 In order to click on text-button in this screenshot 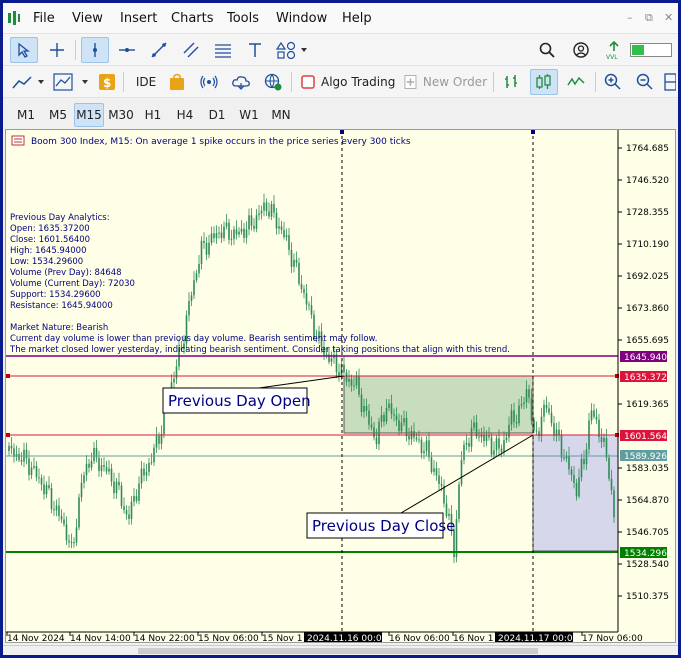, I will do `click(255, 50)`.